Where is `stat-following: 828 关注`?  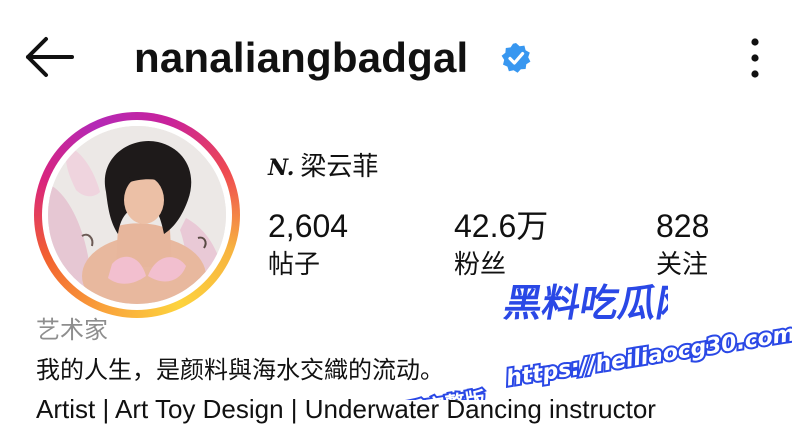
stat-following: 828 关注 is located at coordinates (682, 244).